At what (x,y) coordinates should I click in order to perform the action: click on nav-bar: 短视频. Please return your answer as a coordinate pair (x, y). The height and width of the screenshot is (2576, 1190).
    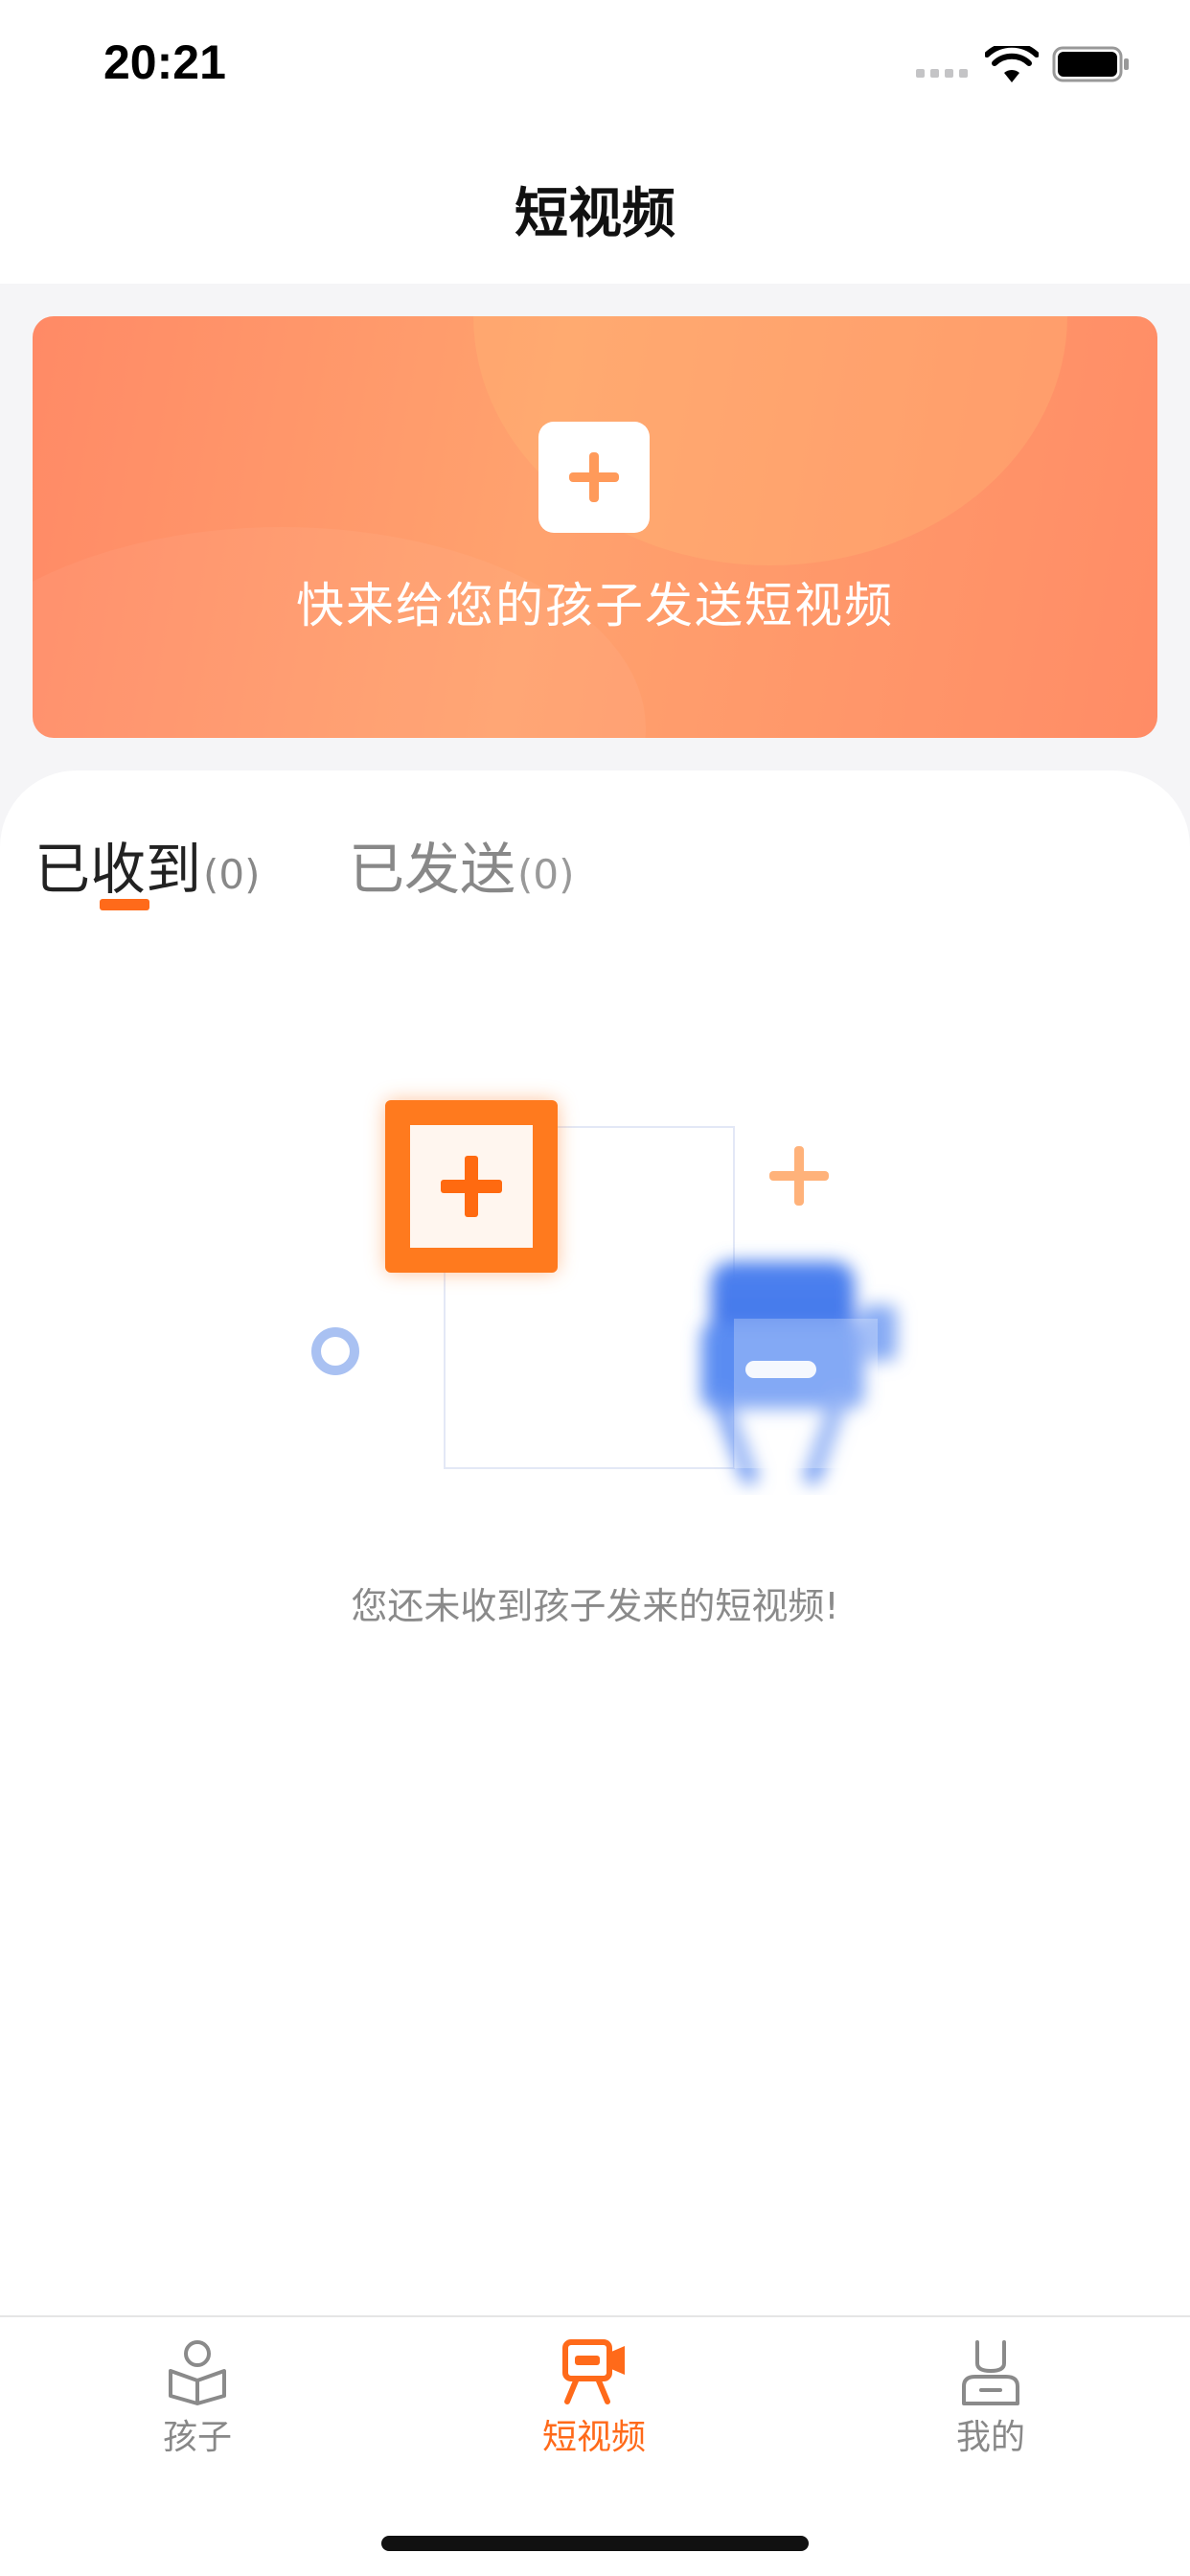
    Looking at the image, I should click on (595, 209).